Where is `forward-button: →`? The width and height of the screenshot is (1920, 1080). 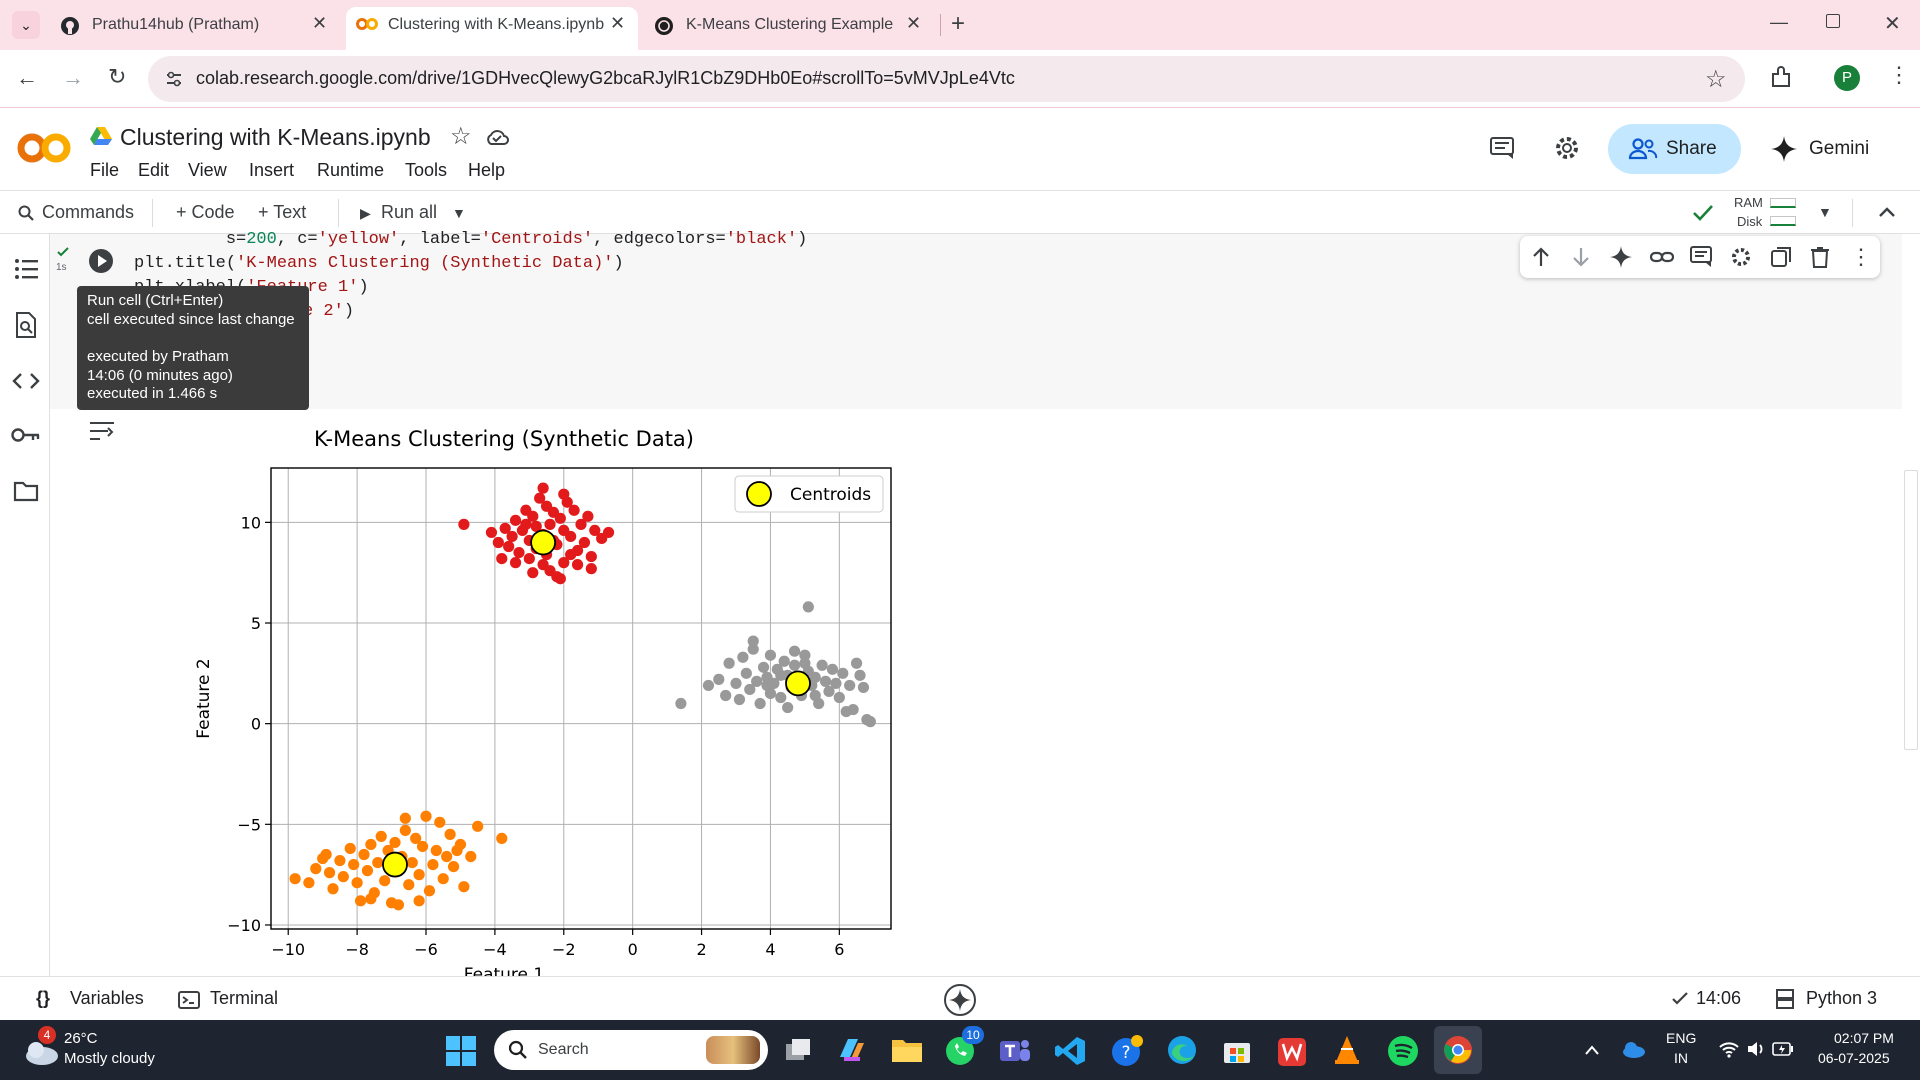 forward-button: → is located at coordinates (73, 78).